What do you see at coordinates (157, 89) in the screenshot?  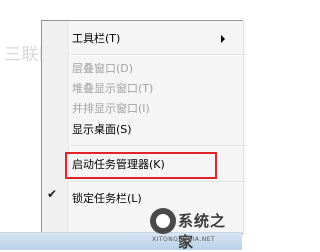 I see `menu-item-stack-windows: 堆叠显示窗口(T)` at bounding box center [157, 89].